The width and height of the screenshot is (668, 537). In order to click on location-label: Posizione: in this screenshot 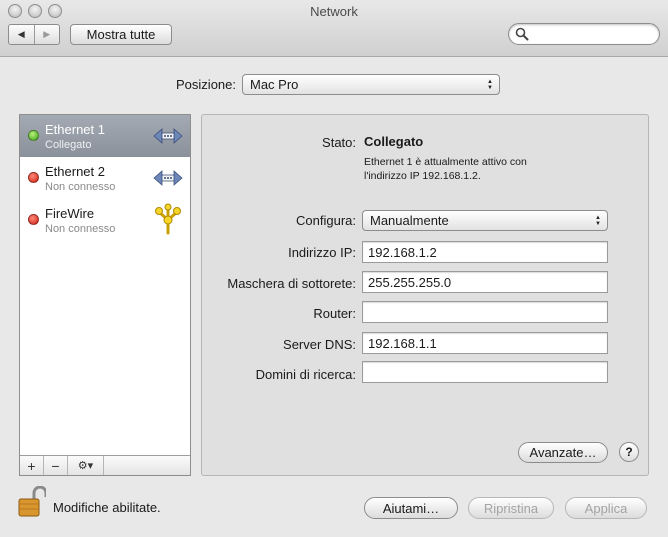, I will do `click(206, 84)`.